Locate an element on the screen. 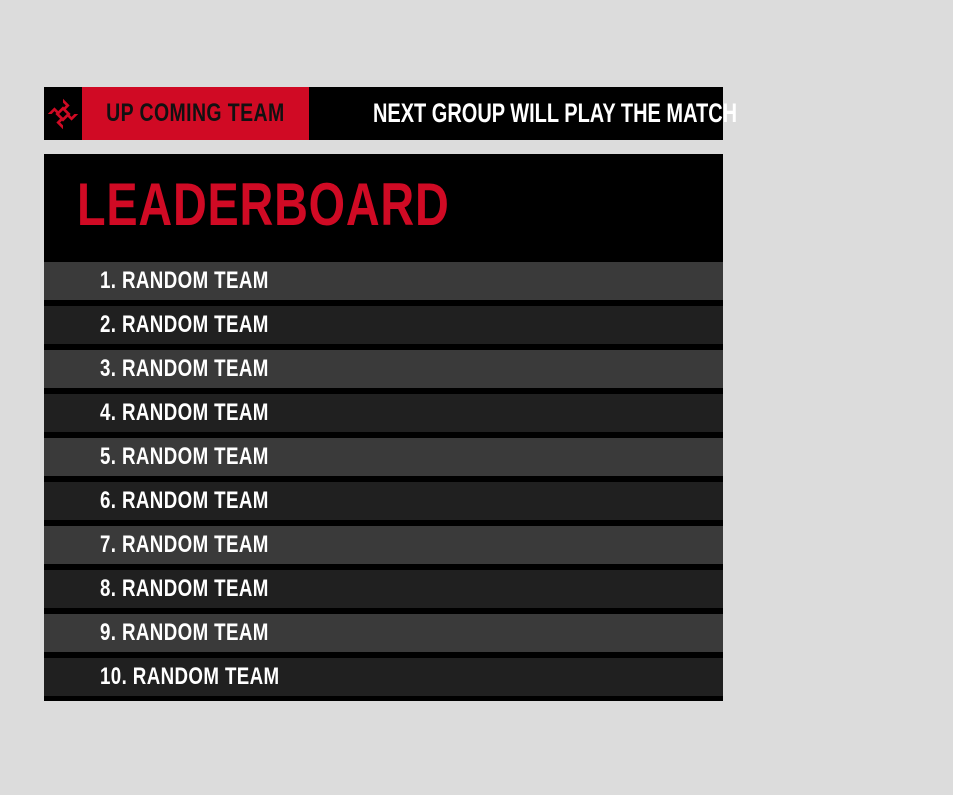 This screenshot has height=795, width=953. logo is located at coordinates (63, 113).